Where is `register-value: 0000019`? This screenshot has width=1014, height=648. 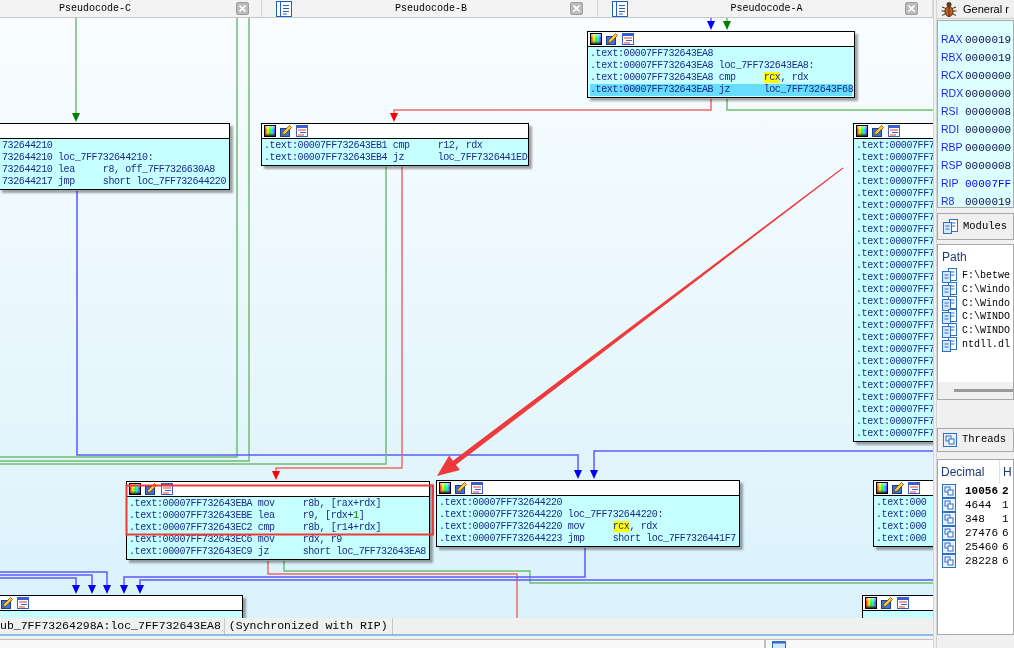
register-value: 0000019 is located at coordinates (988, 40).